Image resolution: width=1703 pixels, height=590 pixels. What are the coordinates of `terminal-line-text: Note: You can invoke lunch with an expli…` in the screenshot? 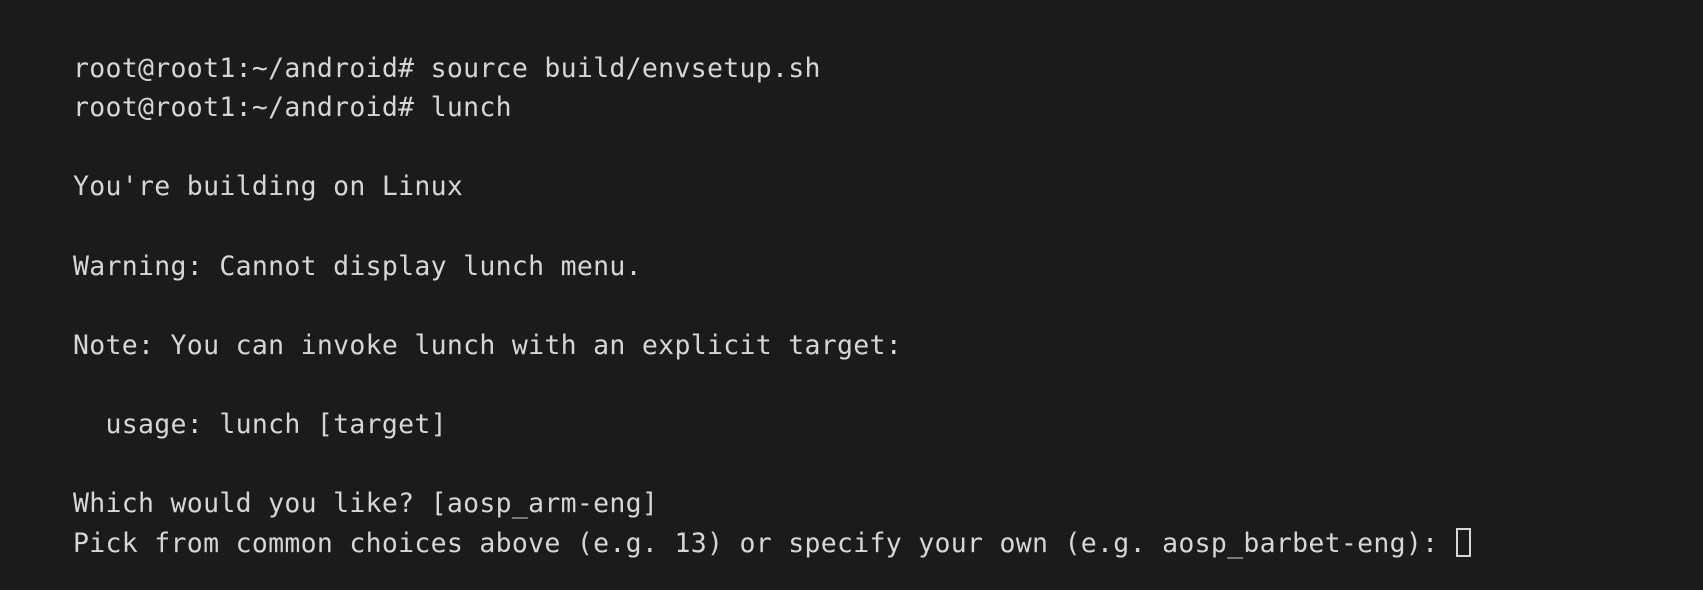 It's located at (488, 345).